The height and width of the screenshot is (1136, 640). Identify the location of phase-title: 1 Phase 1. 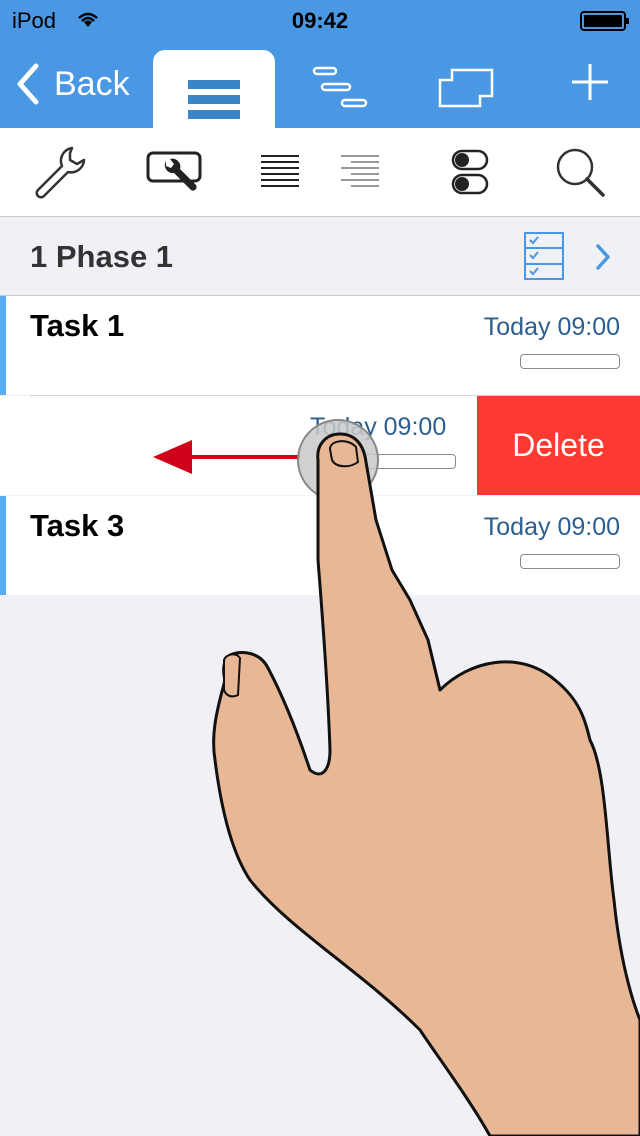
(102, 256).